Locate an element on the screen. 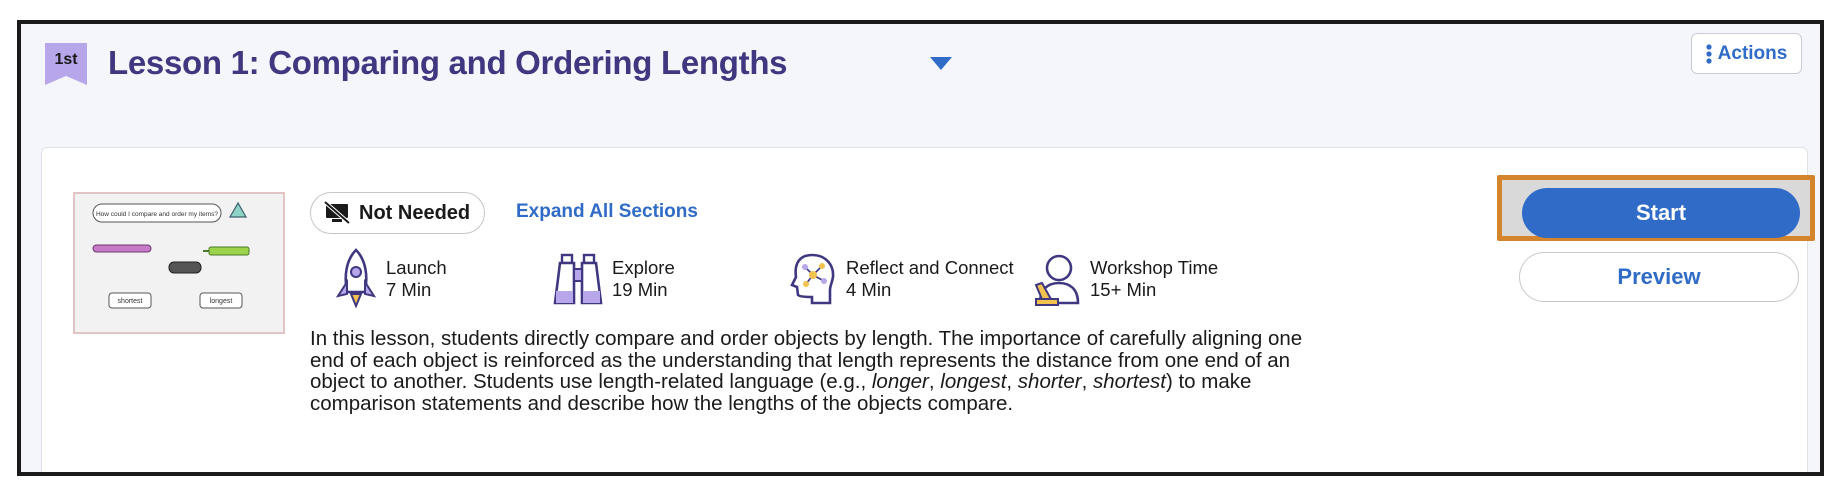 The image size is (1844, 502). phase-launch: Launch 7 Min is located at coordinates (390, 279).